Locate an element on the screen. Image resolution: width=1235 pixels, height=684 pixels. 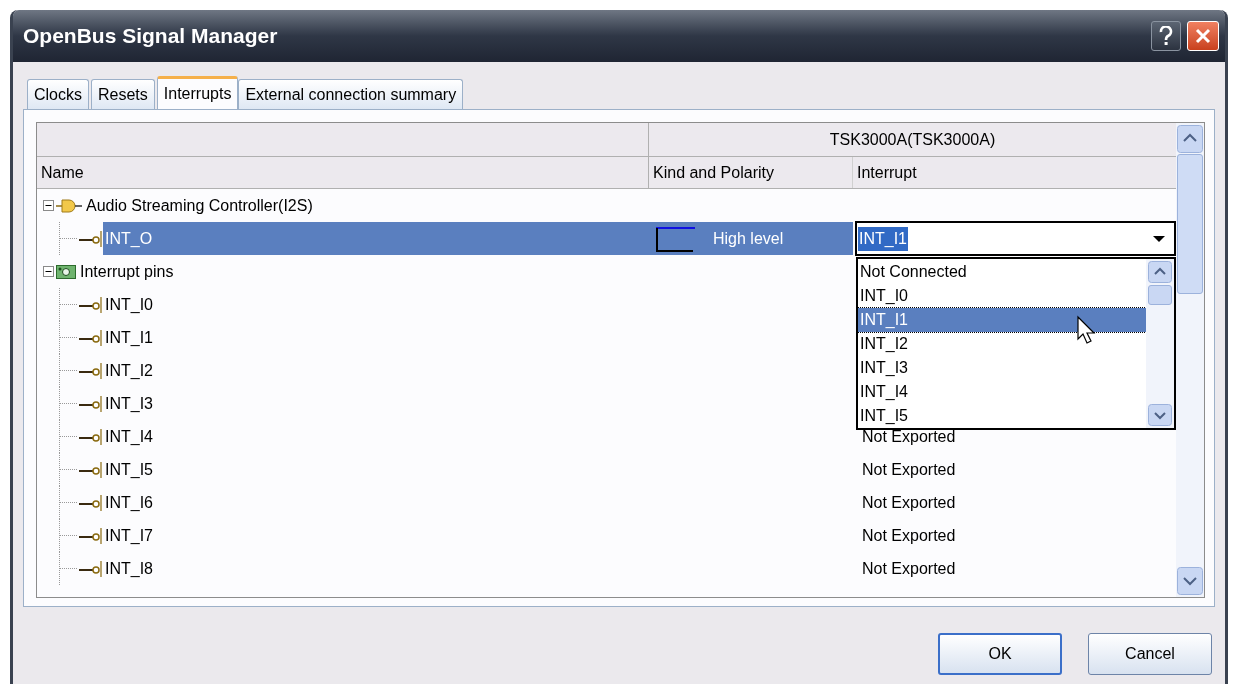
pin-name: INT_I4 is located at coordinates (129, 436).